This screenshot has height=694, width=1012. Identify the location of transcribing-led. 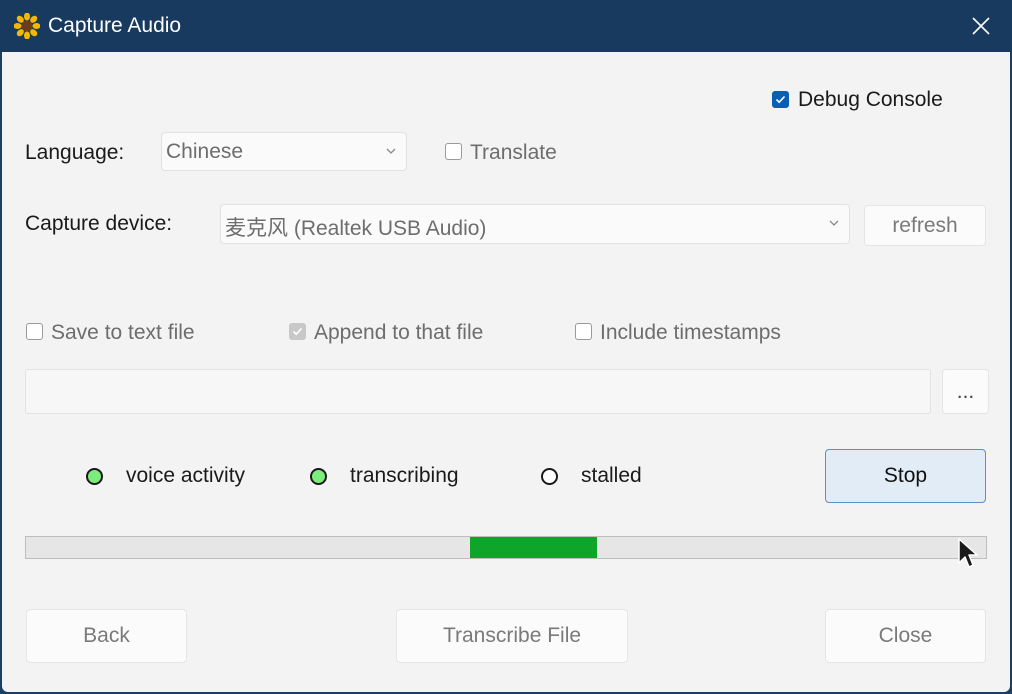
(318, 476).